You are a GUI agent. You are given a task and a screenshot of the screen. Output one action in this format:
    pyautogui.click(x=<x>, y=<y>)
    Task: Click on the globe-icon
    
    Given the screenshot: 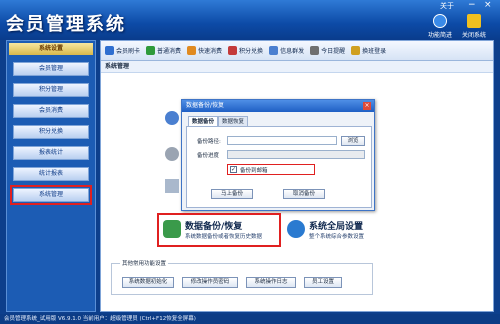 What is the action you would take?
    pyautogui.click(x=296, y=229)
    